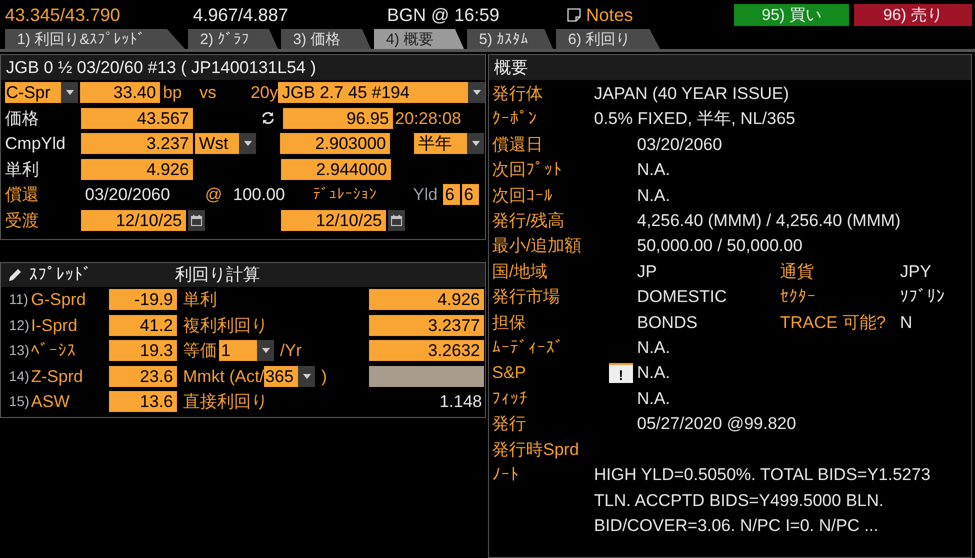 The height and width of the screenshot is (558, 975). What do you see at coordinates (223, 377) in the screenshot?
I see `calc-label: Mmkt (Act/` at bounding box center [223, 377].